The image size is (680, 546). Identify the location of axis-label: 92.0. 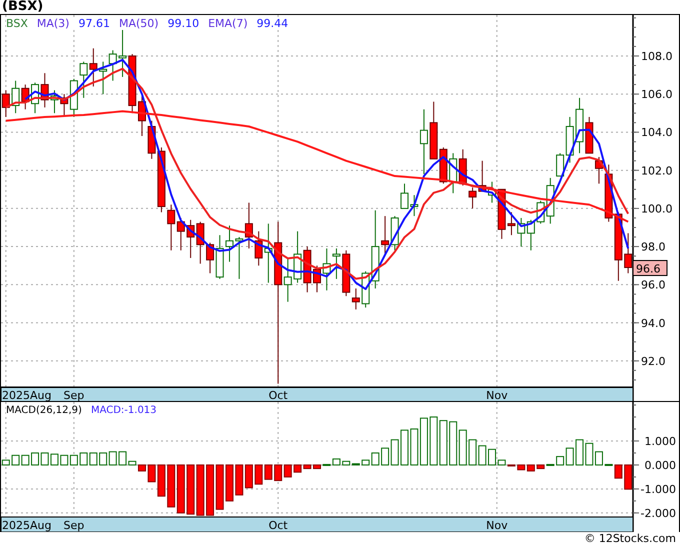
(653, 361).